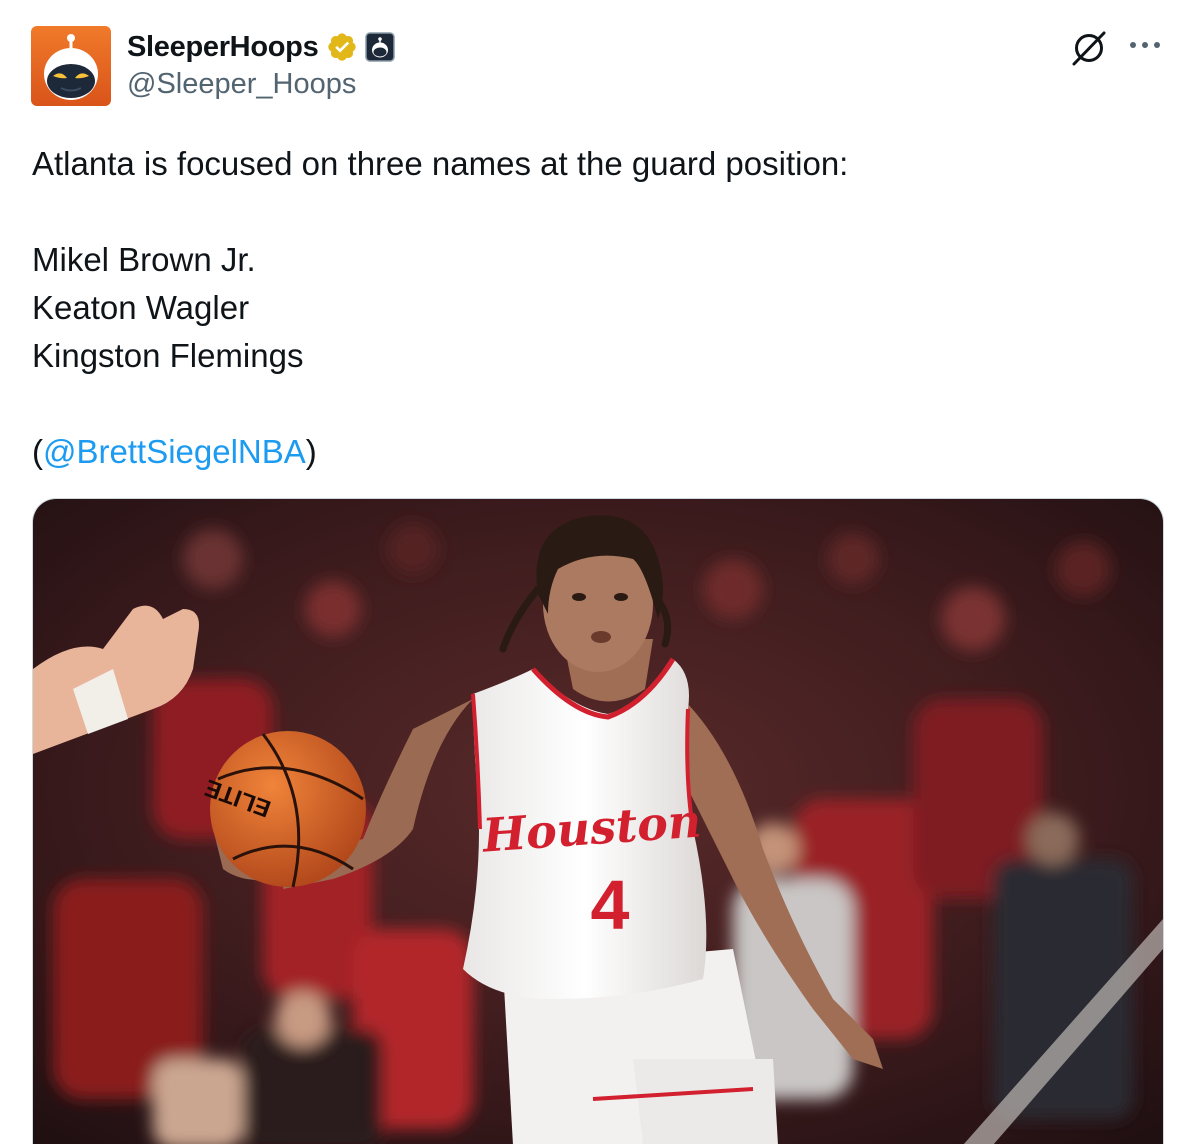 The height and width of the screenshot is (1144, 1188). Describe the element at coordinates (174, 451) in the screenshot. I see `mention-link: @BrettSiegelNBA` at that location.